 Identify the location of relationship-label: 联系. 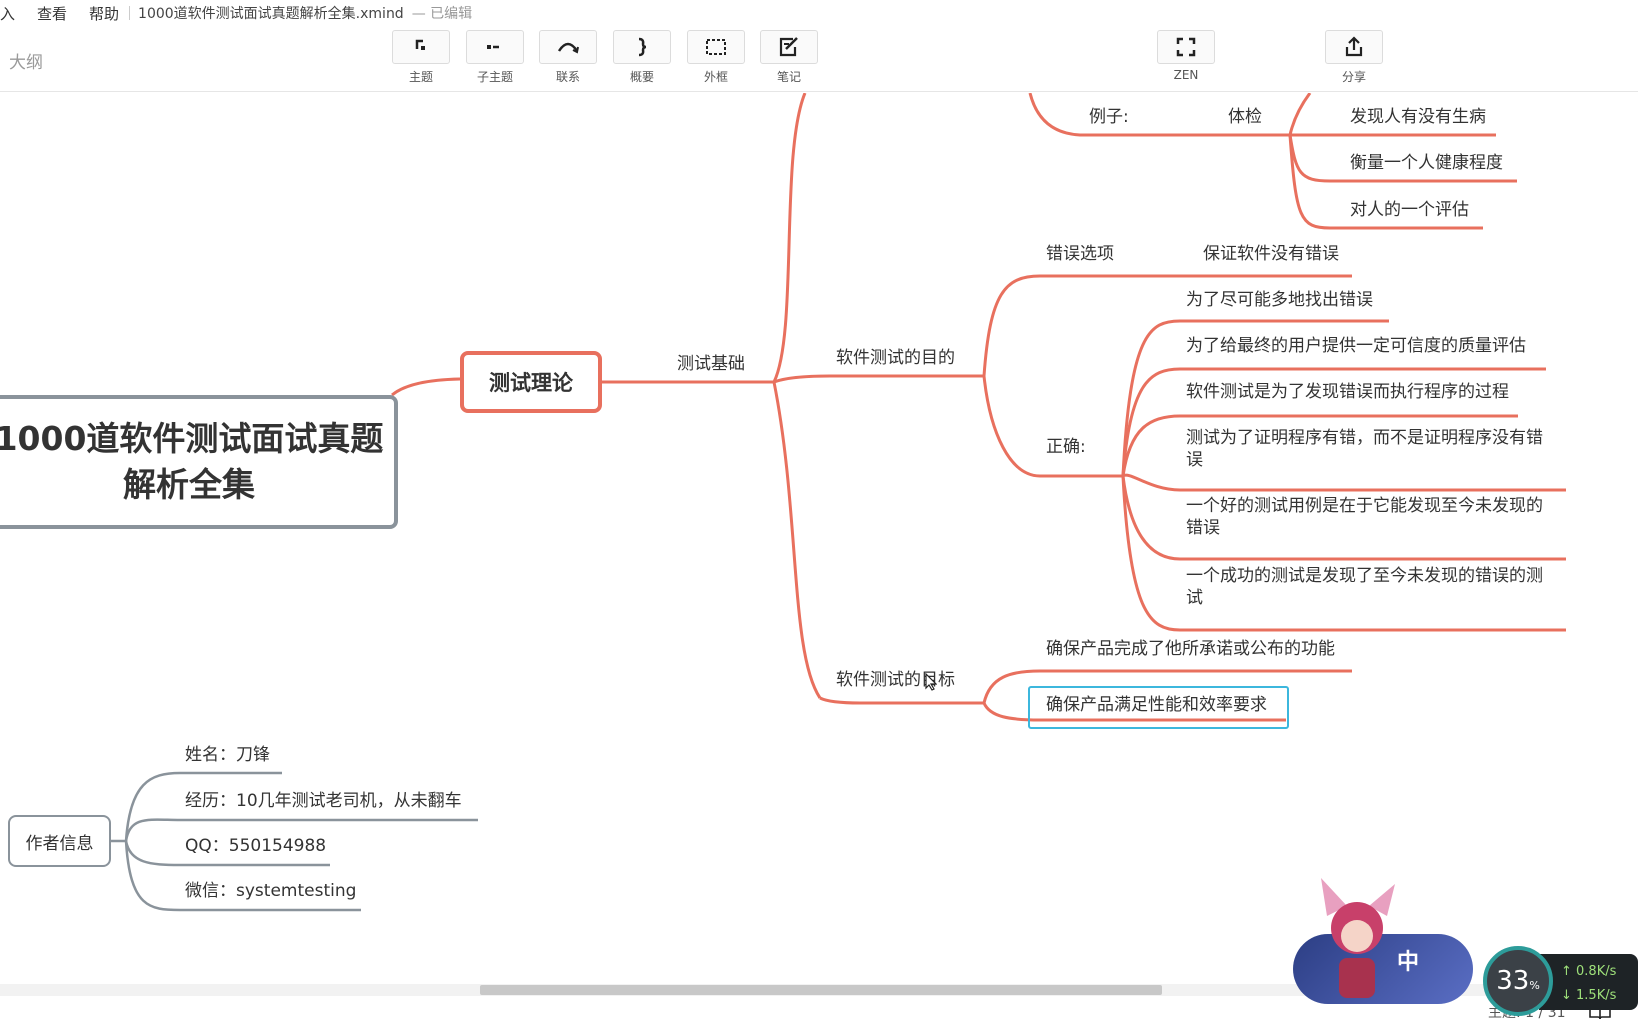
(567, 77).